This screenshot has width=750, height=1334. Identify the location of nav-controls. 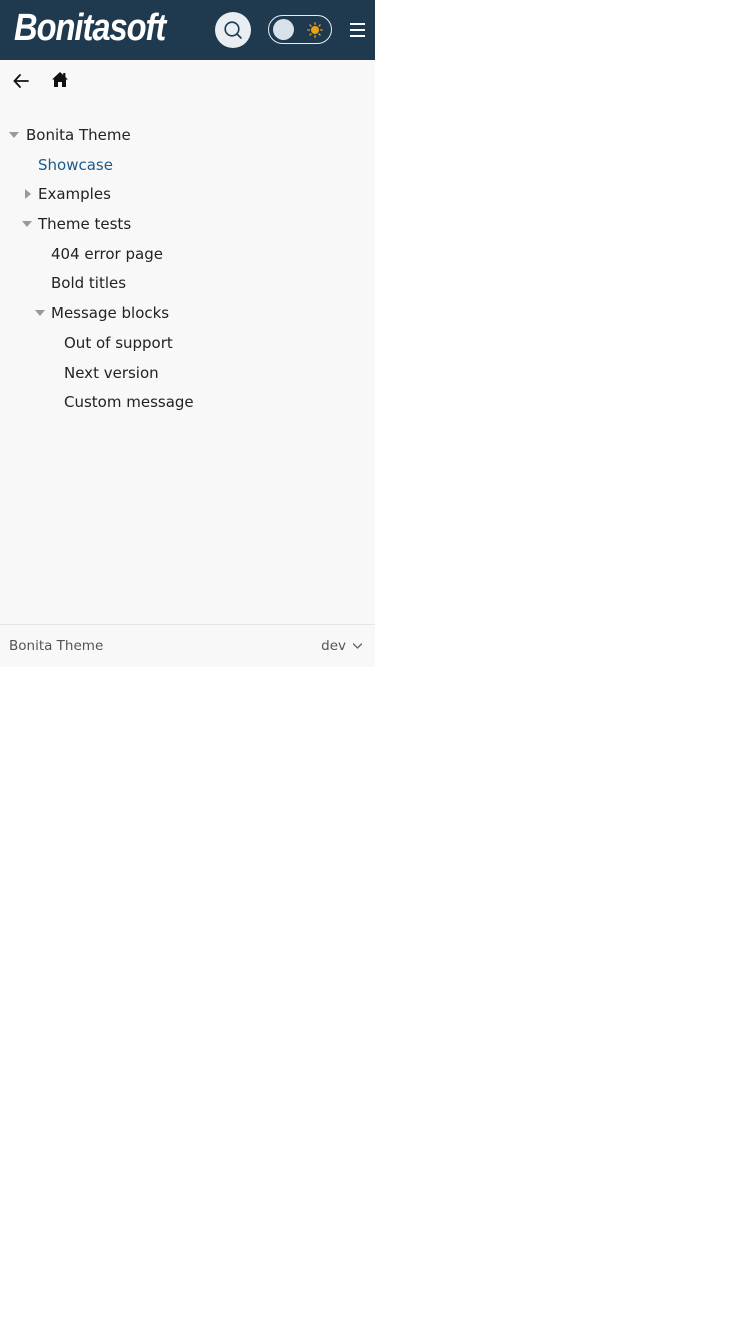
(187, 80).